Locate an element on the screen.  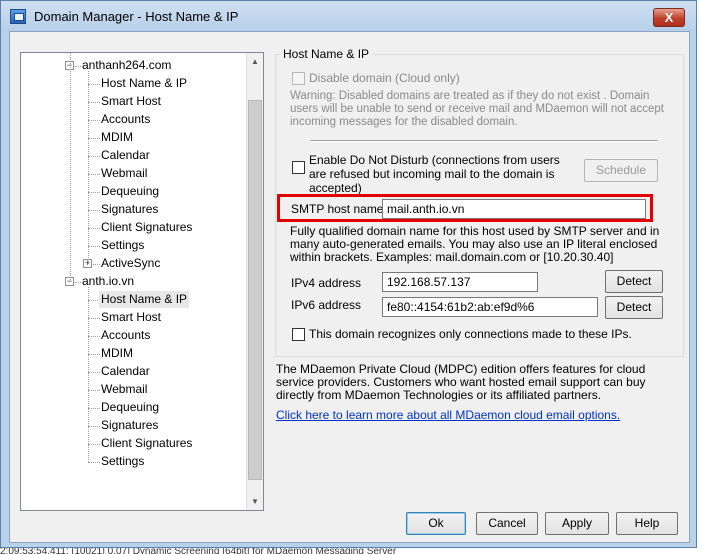
tree-domain-anthanh264-com: anthanh264.com is located at coordinates (126, 65).